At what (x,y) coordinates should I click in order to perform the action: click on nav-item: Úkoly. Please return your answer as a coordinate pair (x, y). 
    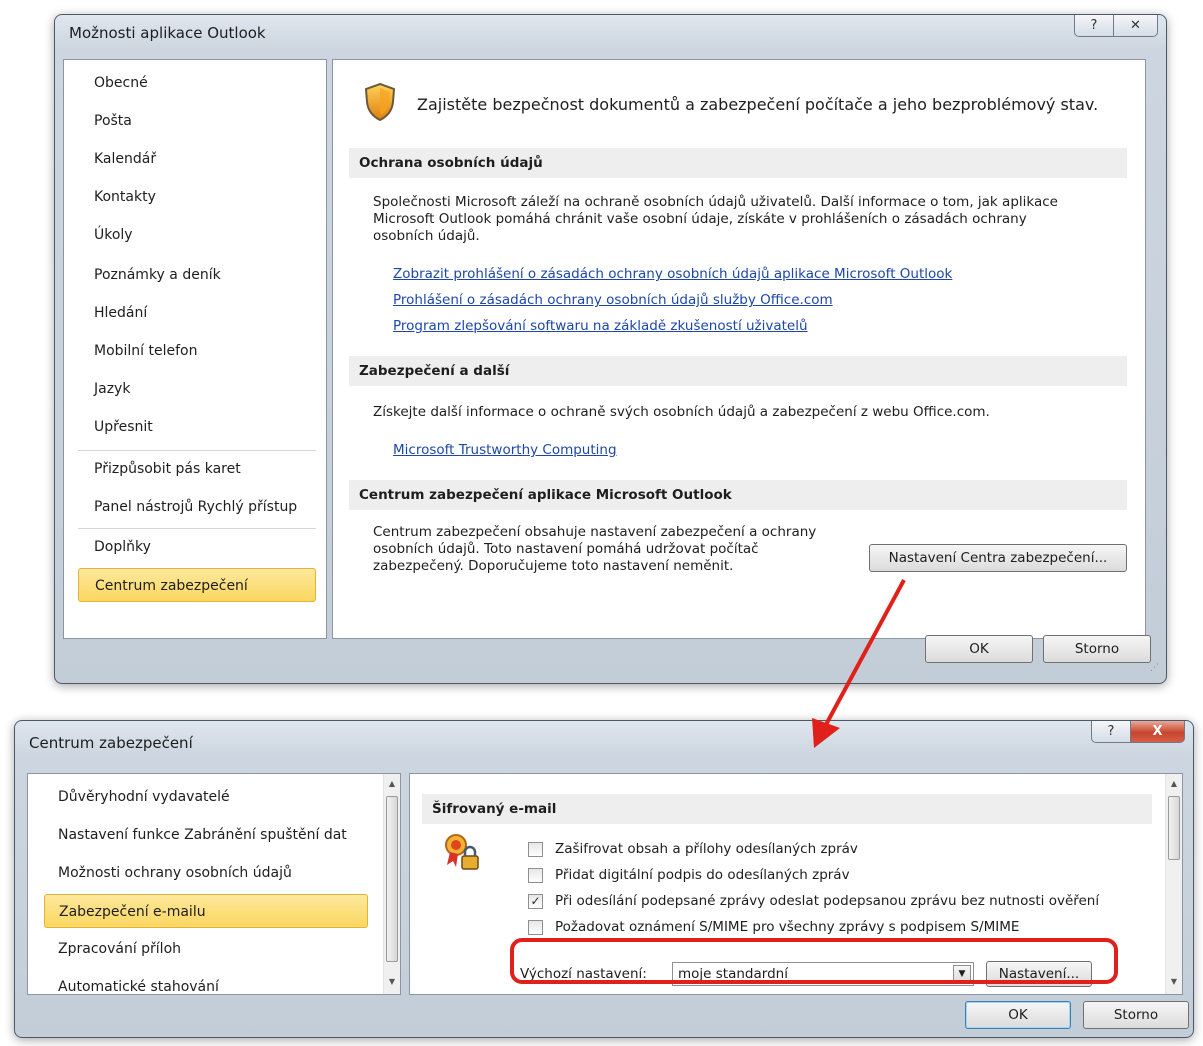
    Looking at the image, I should click on (197, 235).